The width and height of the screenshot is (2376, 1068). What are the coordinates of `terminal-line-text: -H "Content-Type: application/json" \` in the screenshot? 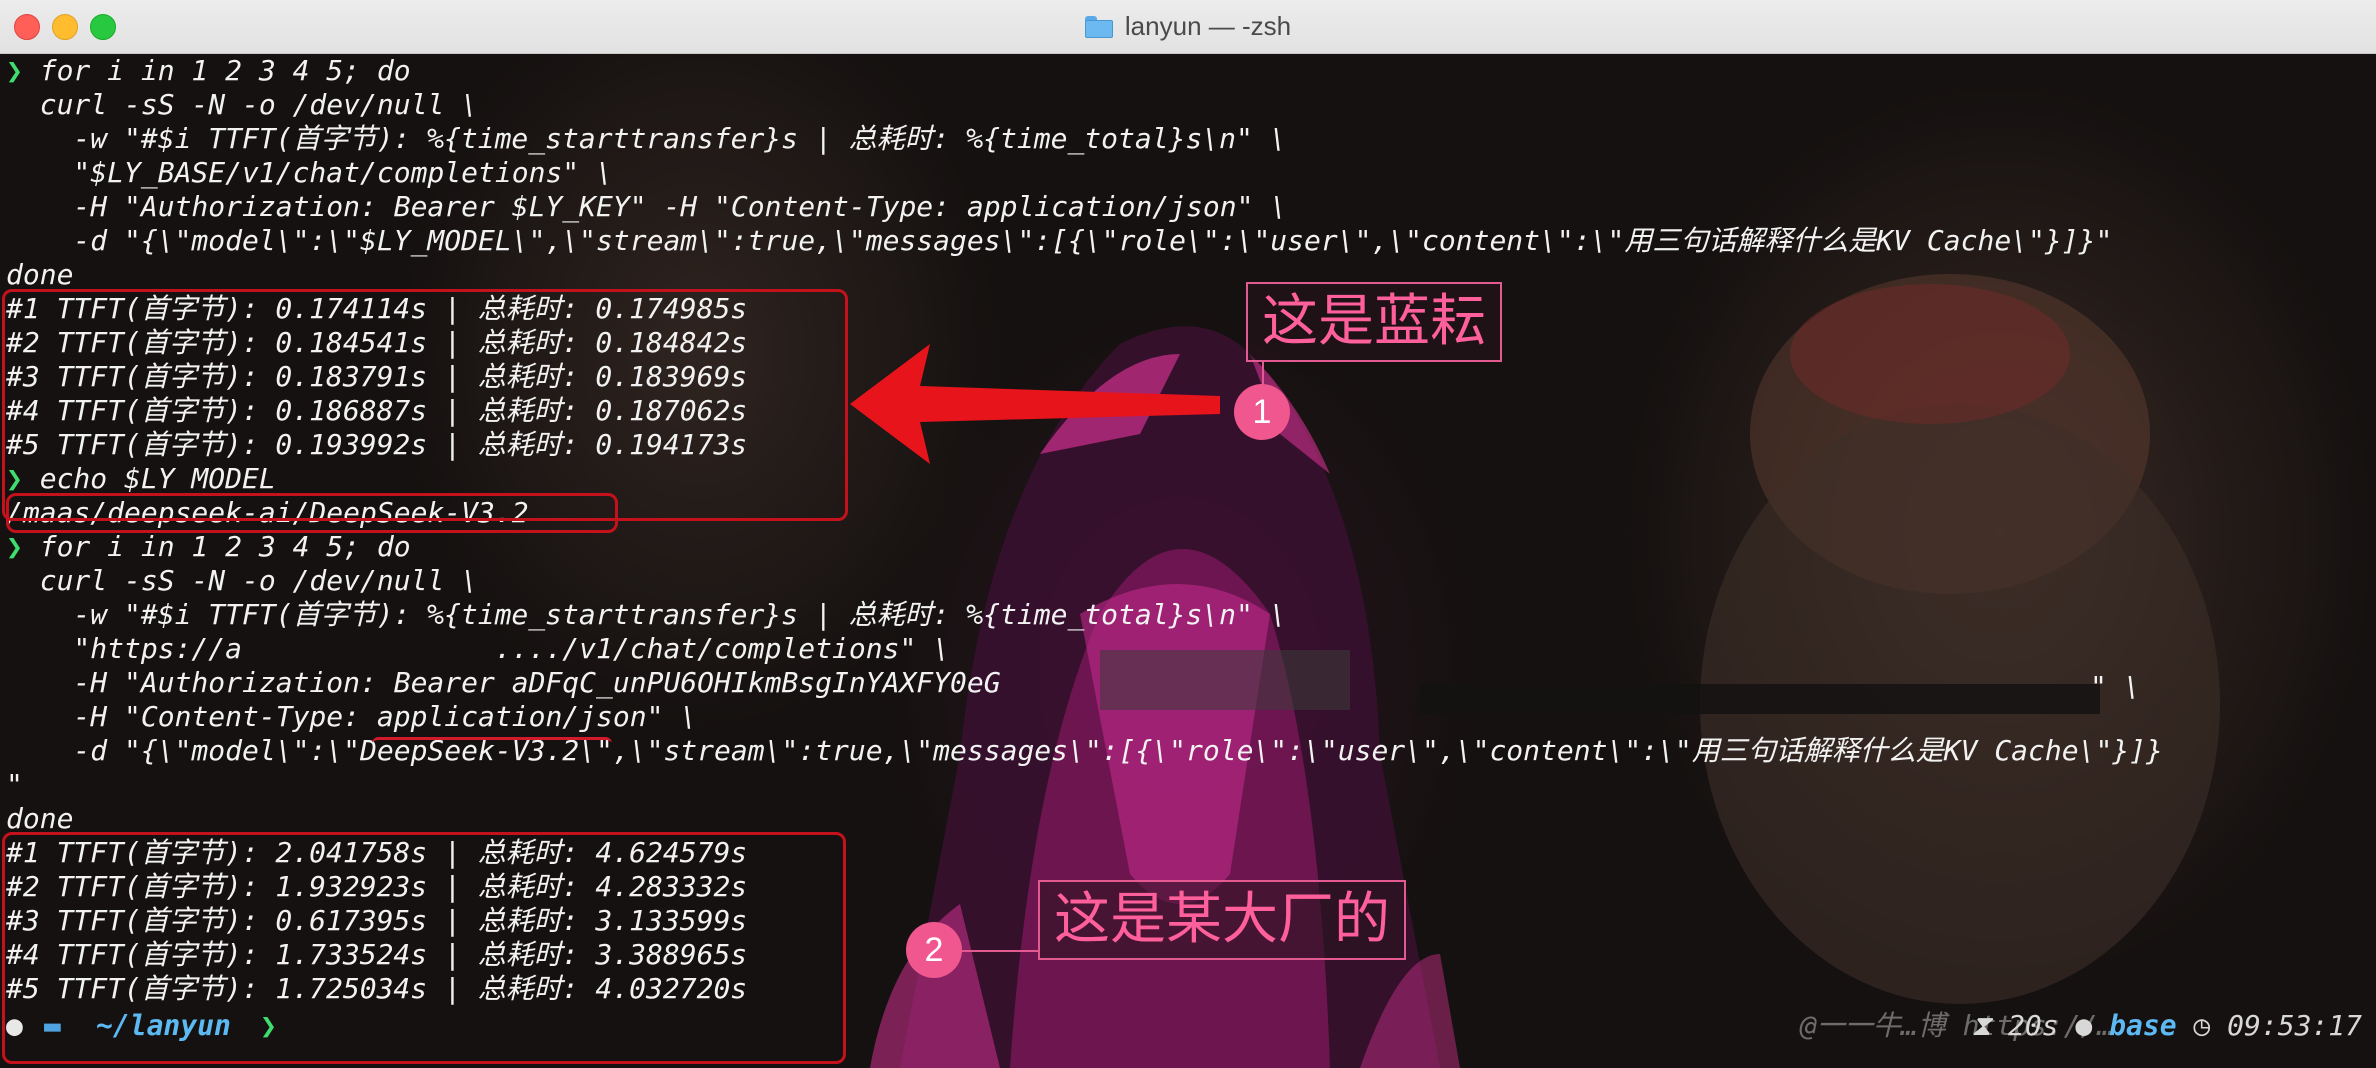 It's located at (352, 716).